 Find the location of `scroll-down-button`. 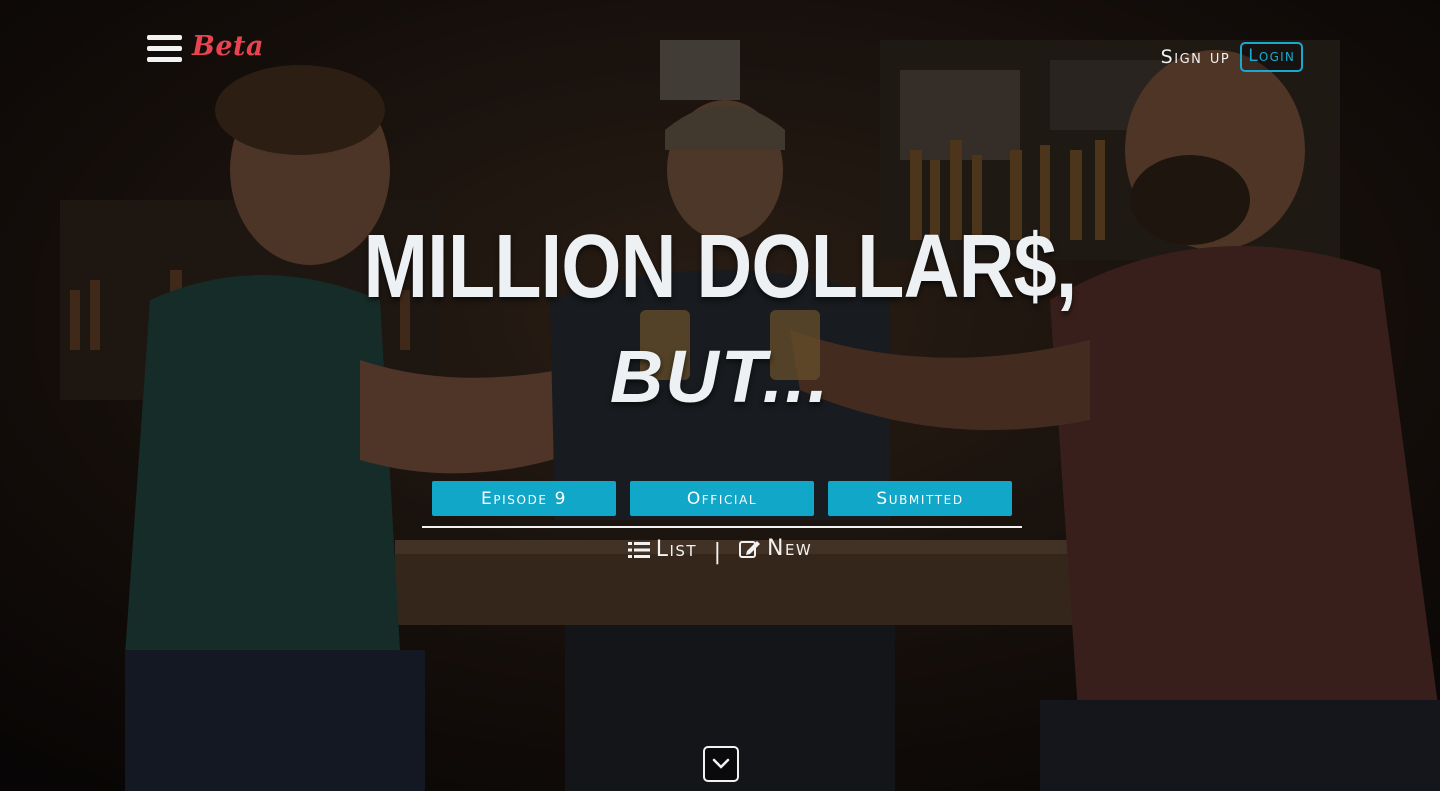

scroll-down-button is located at coordinates (721, 764).